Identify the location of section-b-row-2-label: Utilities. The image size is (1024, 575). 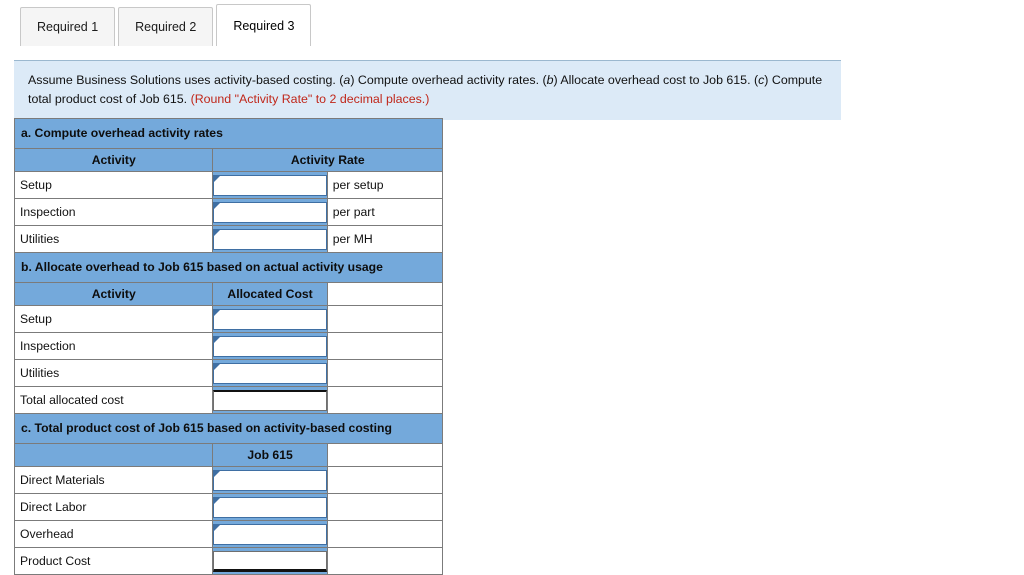
(113, 373).